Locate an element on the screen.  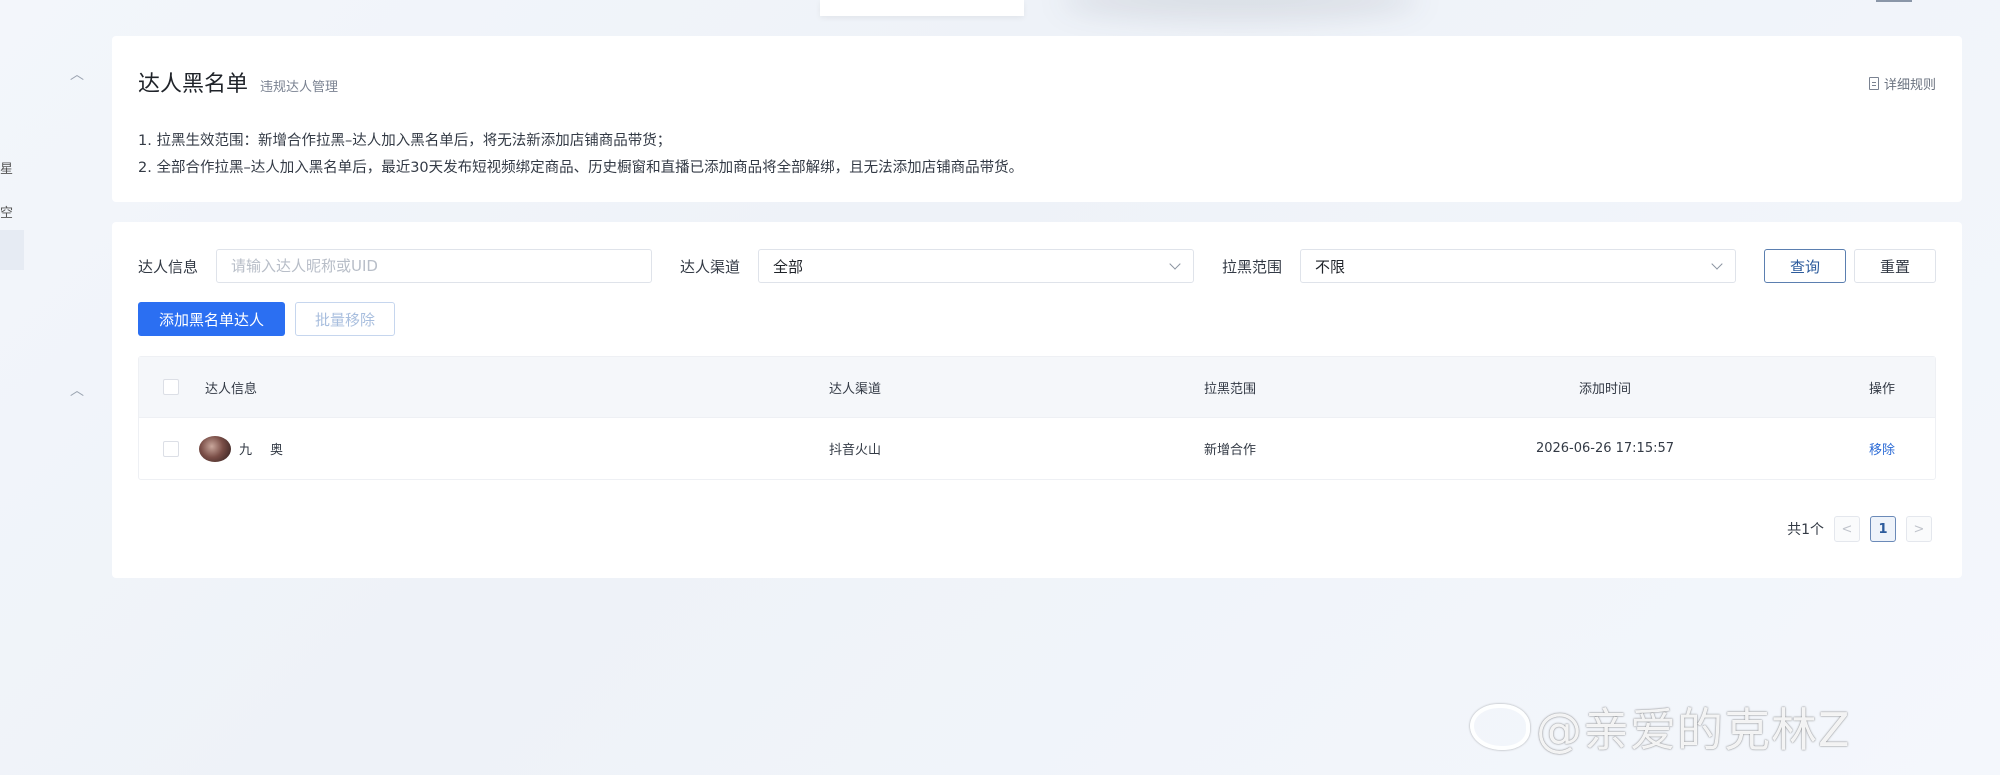
notice-line-1: 1. 拉黑生效范围：新增合作拉黑–达人加入黑名单后，将无法新添加店铺商品带货； is located at coordinates (405, 141).